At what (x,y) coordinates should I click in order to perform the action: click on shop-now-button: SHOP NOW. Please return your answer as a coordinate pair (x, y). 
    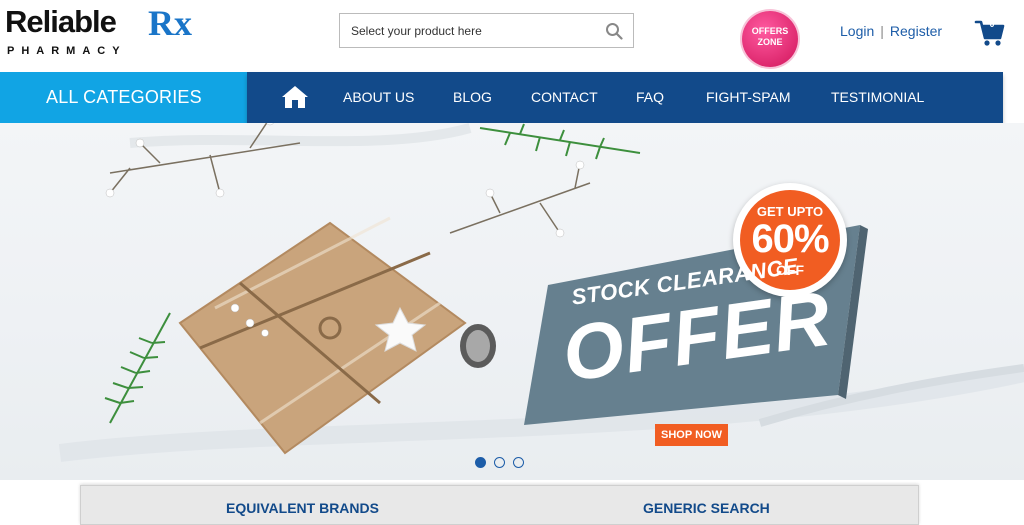
    Looking at the image, I should click on (691, 435).